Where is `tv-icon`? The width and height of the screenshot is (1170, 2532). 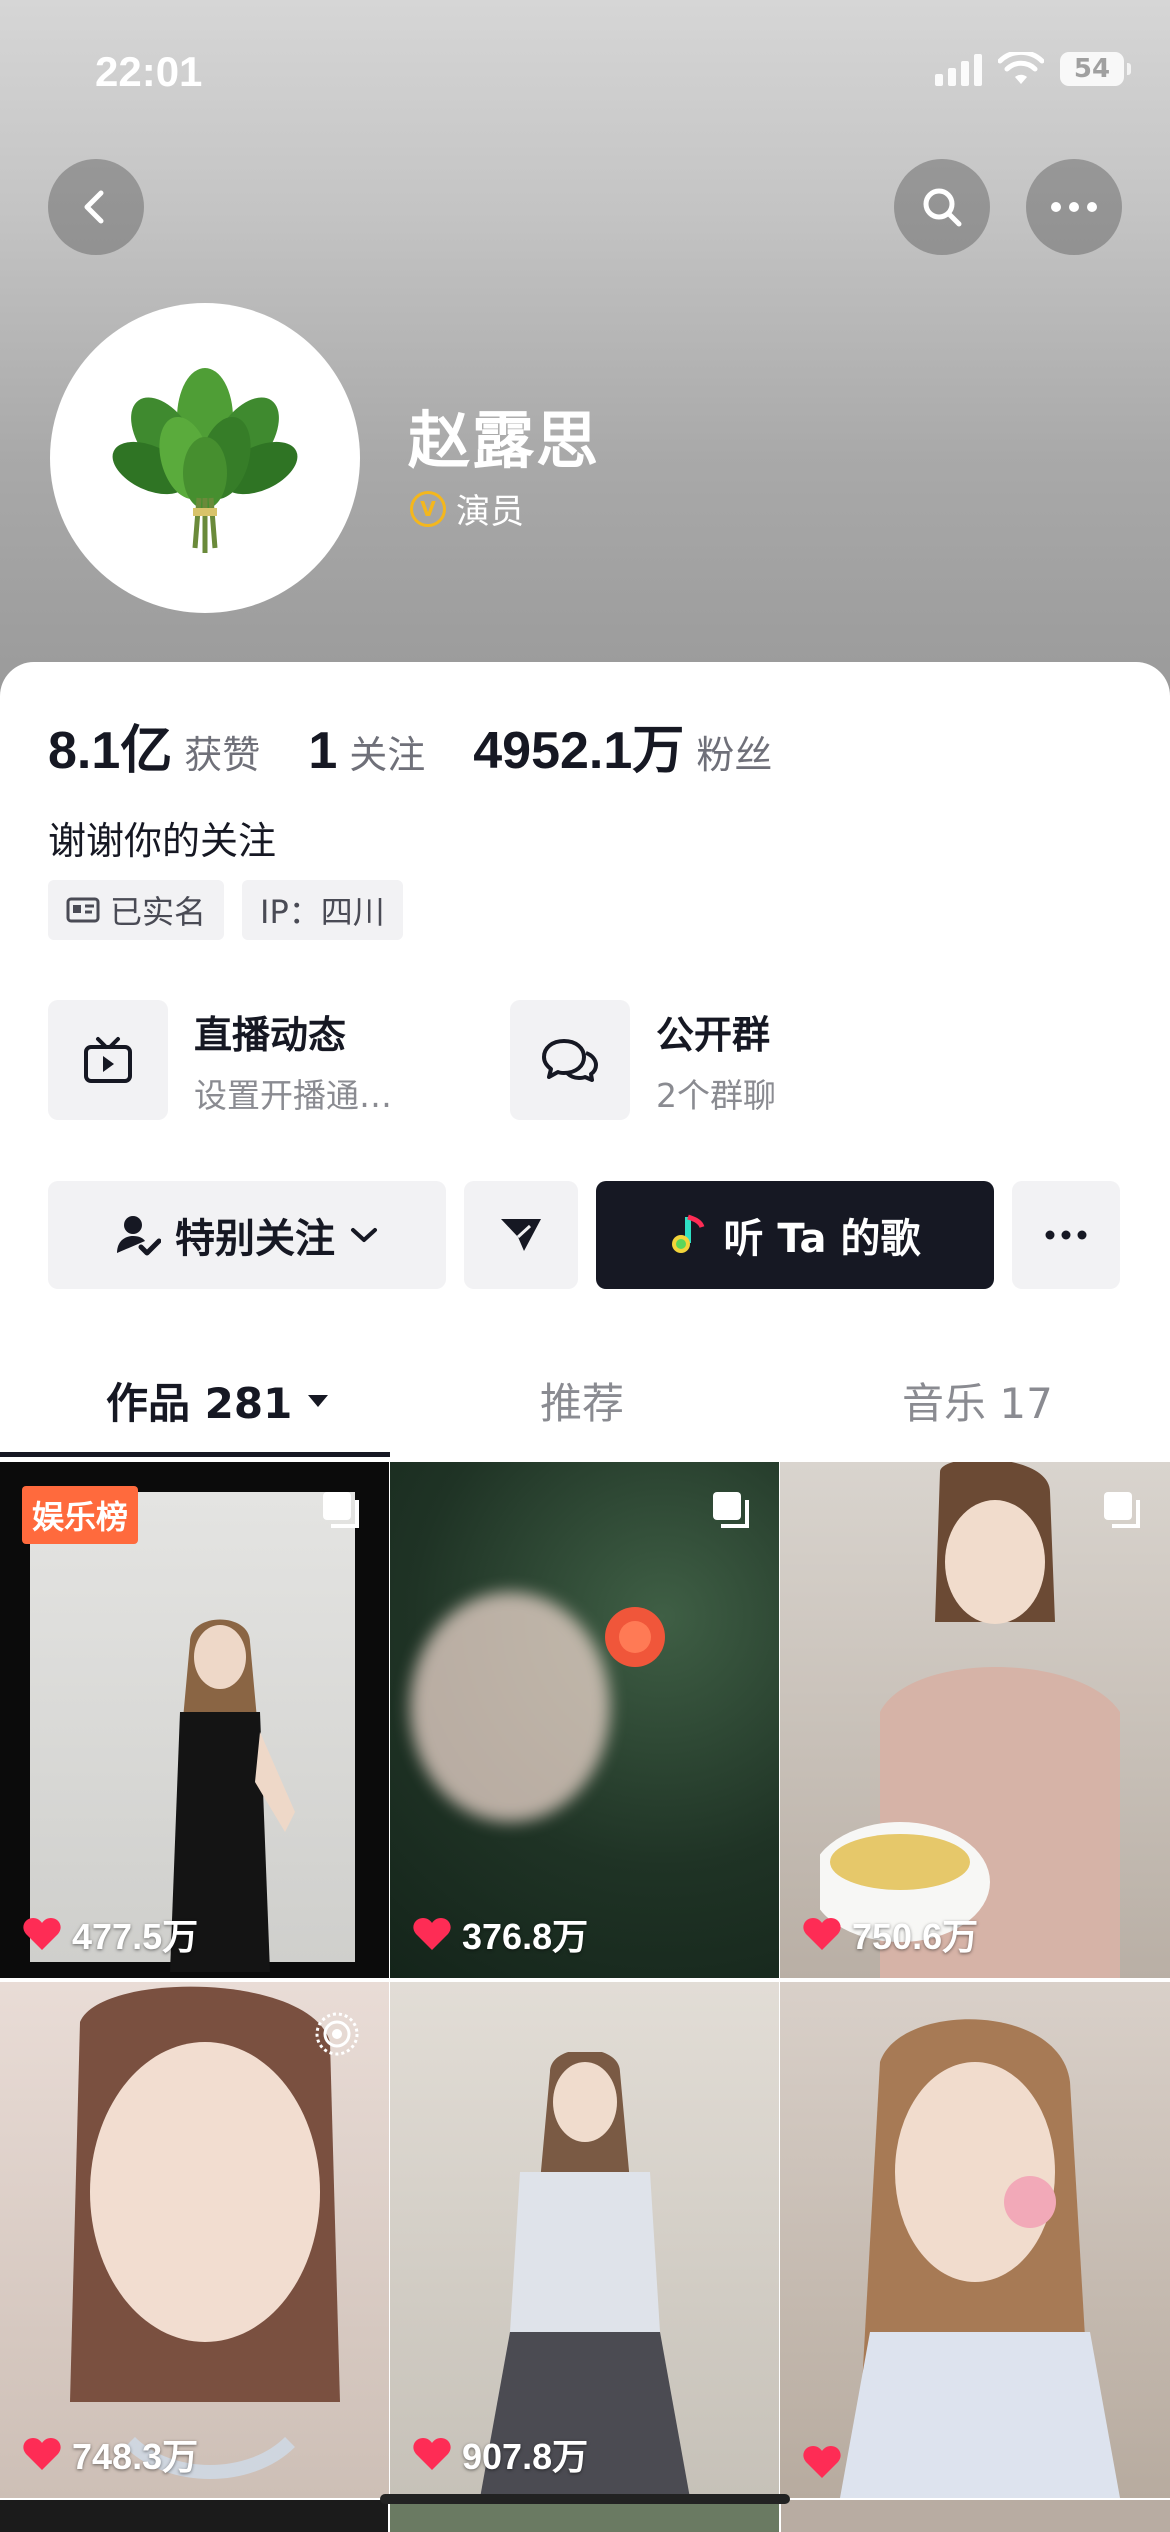 tv-icon is located at coordinates (108, 1060).